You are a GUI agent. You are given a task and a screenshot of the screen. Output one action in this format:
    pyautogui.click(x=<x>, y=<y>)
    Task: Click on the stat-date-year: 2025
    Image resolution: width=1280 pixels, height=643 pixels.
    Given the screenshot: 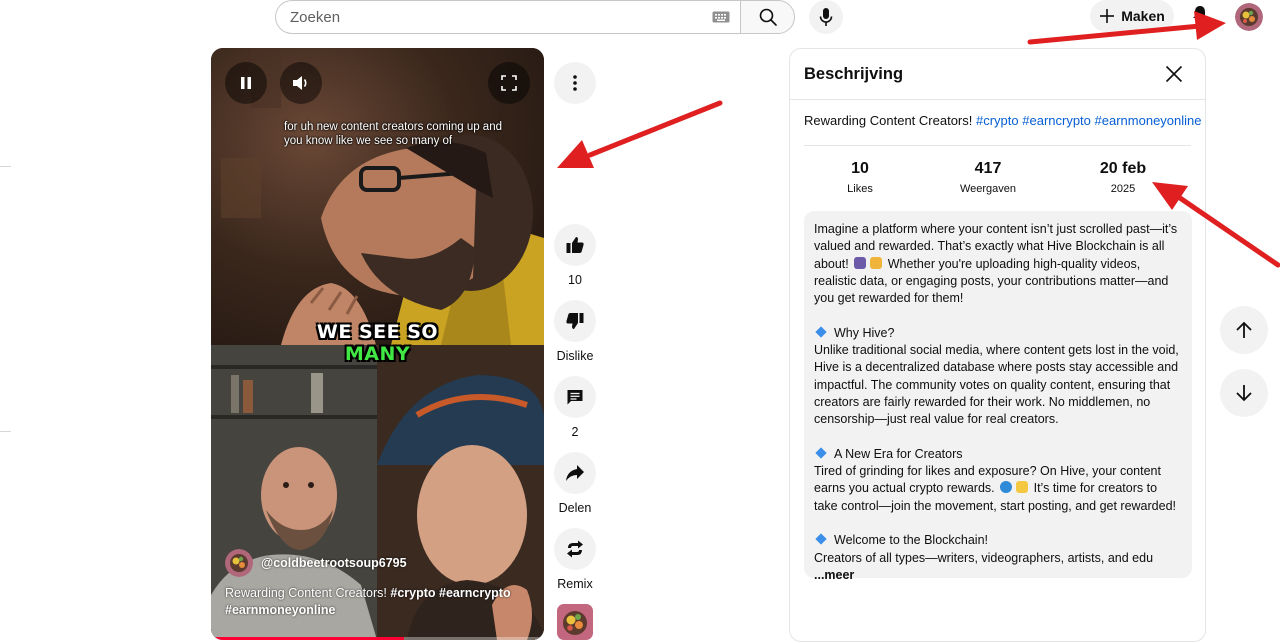 What is the action you would take?
    pyautogui.click(x=1123, y=189)
    